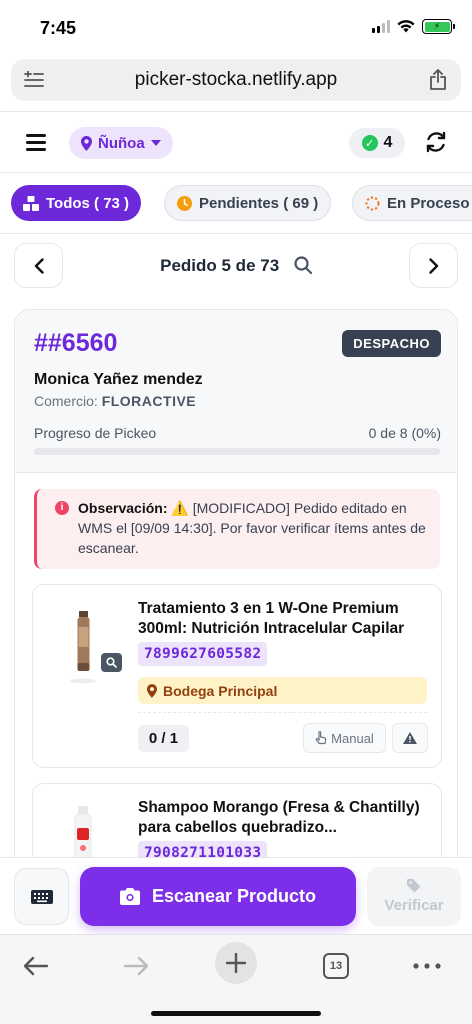 The image size is (472, 1024). Describe the element at coordinates (391, 343) in the screenshot. I see `delivery-type-badge: DESPACHO` at that location.